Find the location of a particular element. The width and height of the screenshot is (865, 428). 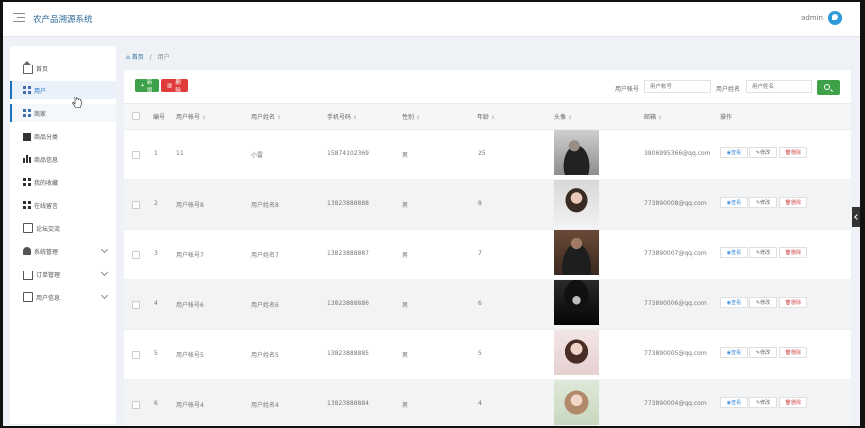

sidebar-item-userinfo: 用户信息 is located at coordinates (63, 297).